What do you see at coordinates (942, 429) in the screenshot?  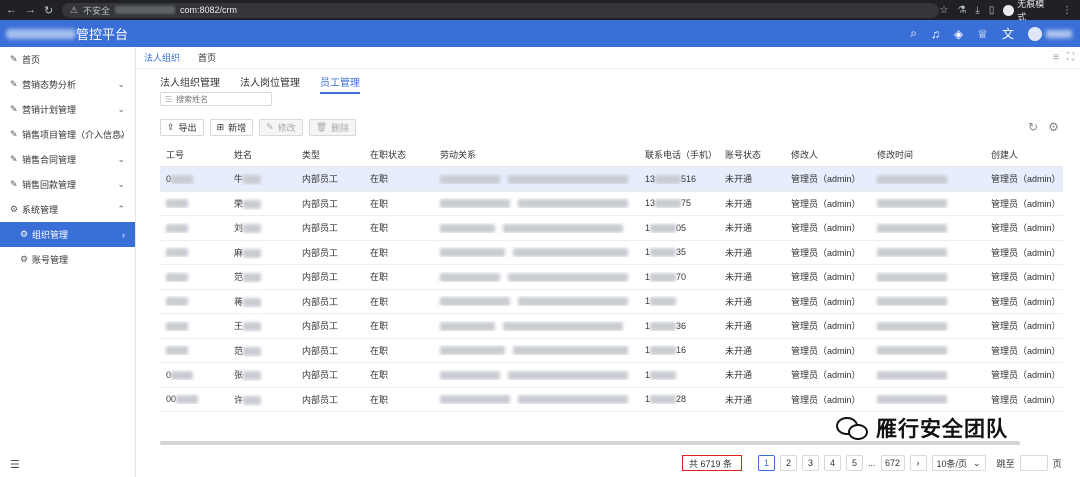 I see `watermark-text: 雁行安全团队` at bounding box center [942, 429].